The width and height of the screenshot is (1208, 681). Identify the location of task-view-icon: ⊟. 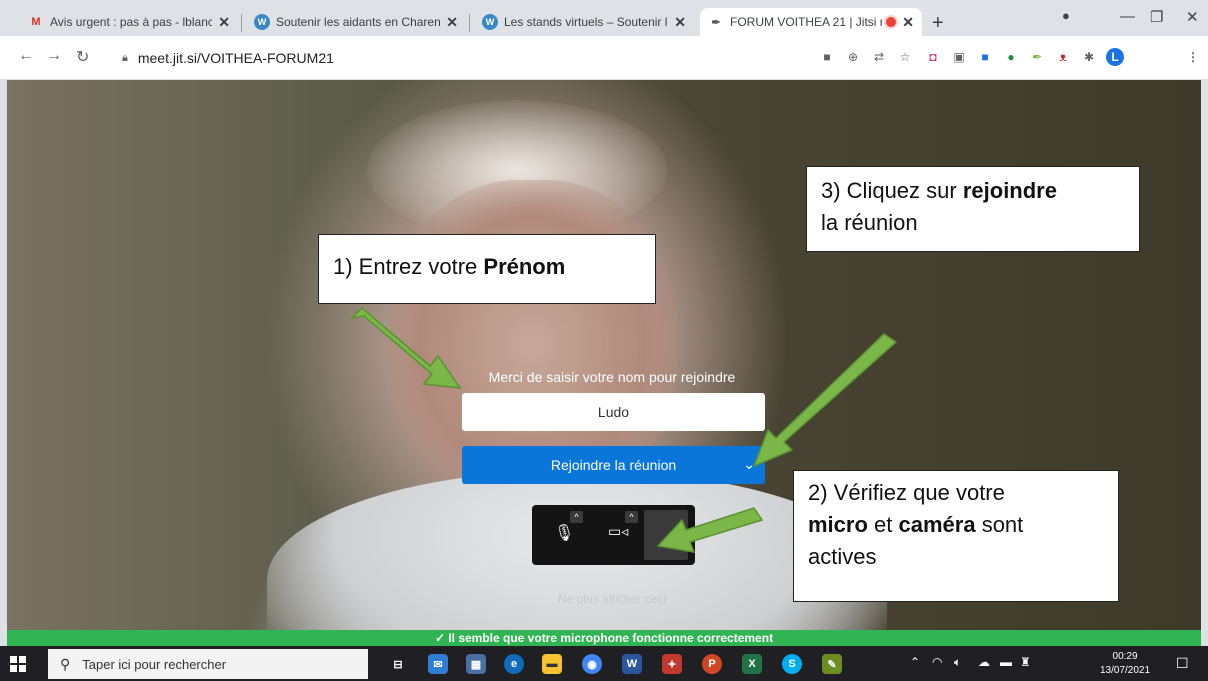
(398, 664).